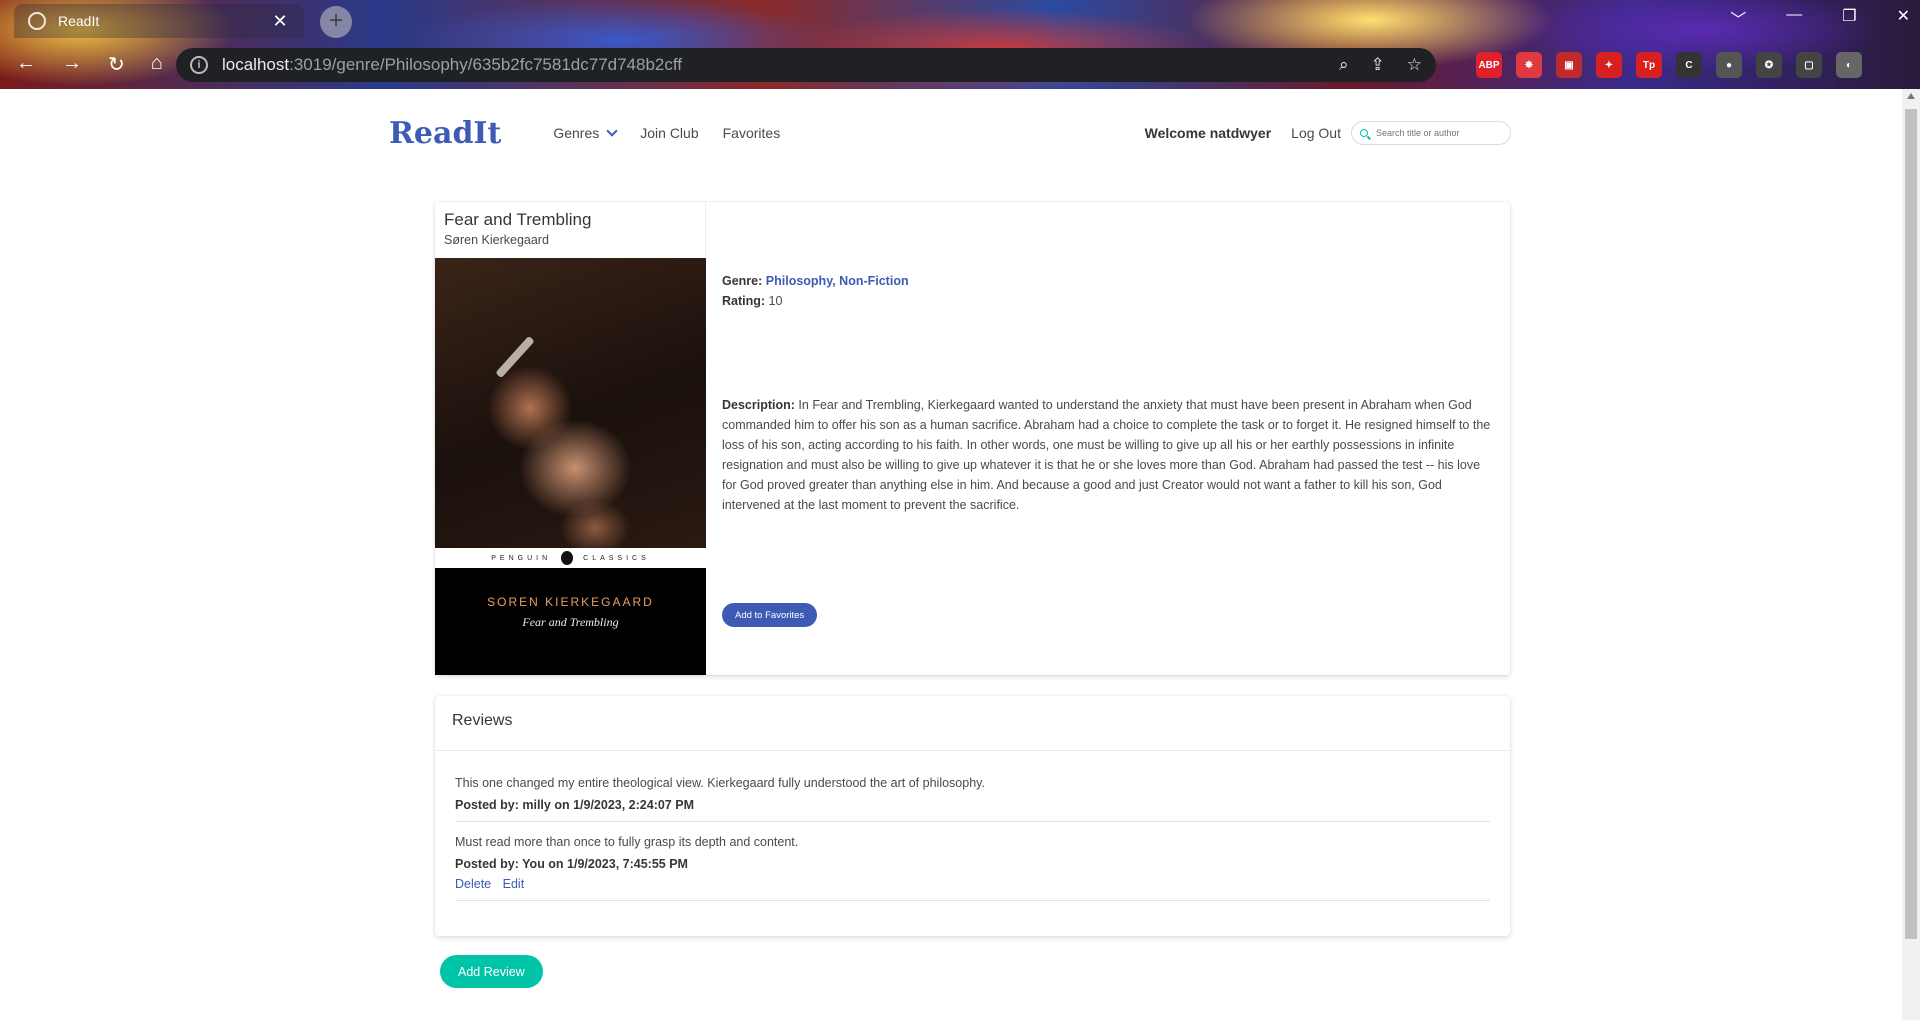 This screenshot has width=1920, height=1020. What do you see at coordinates (837, 281) in the screenshot?
I see `genre-value: Philosophy, Non-Fiction` at bounding box center [837, 281].